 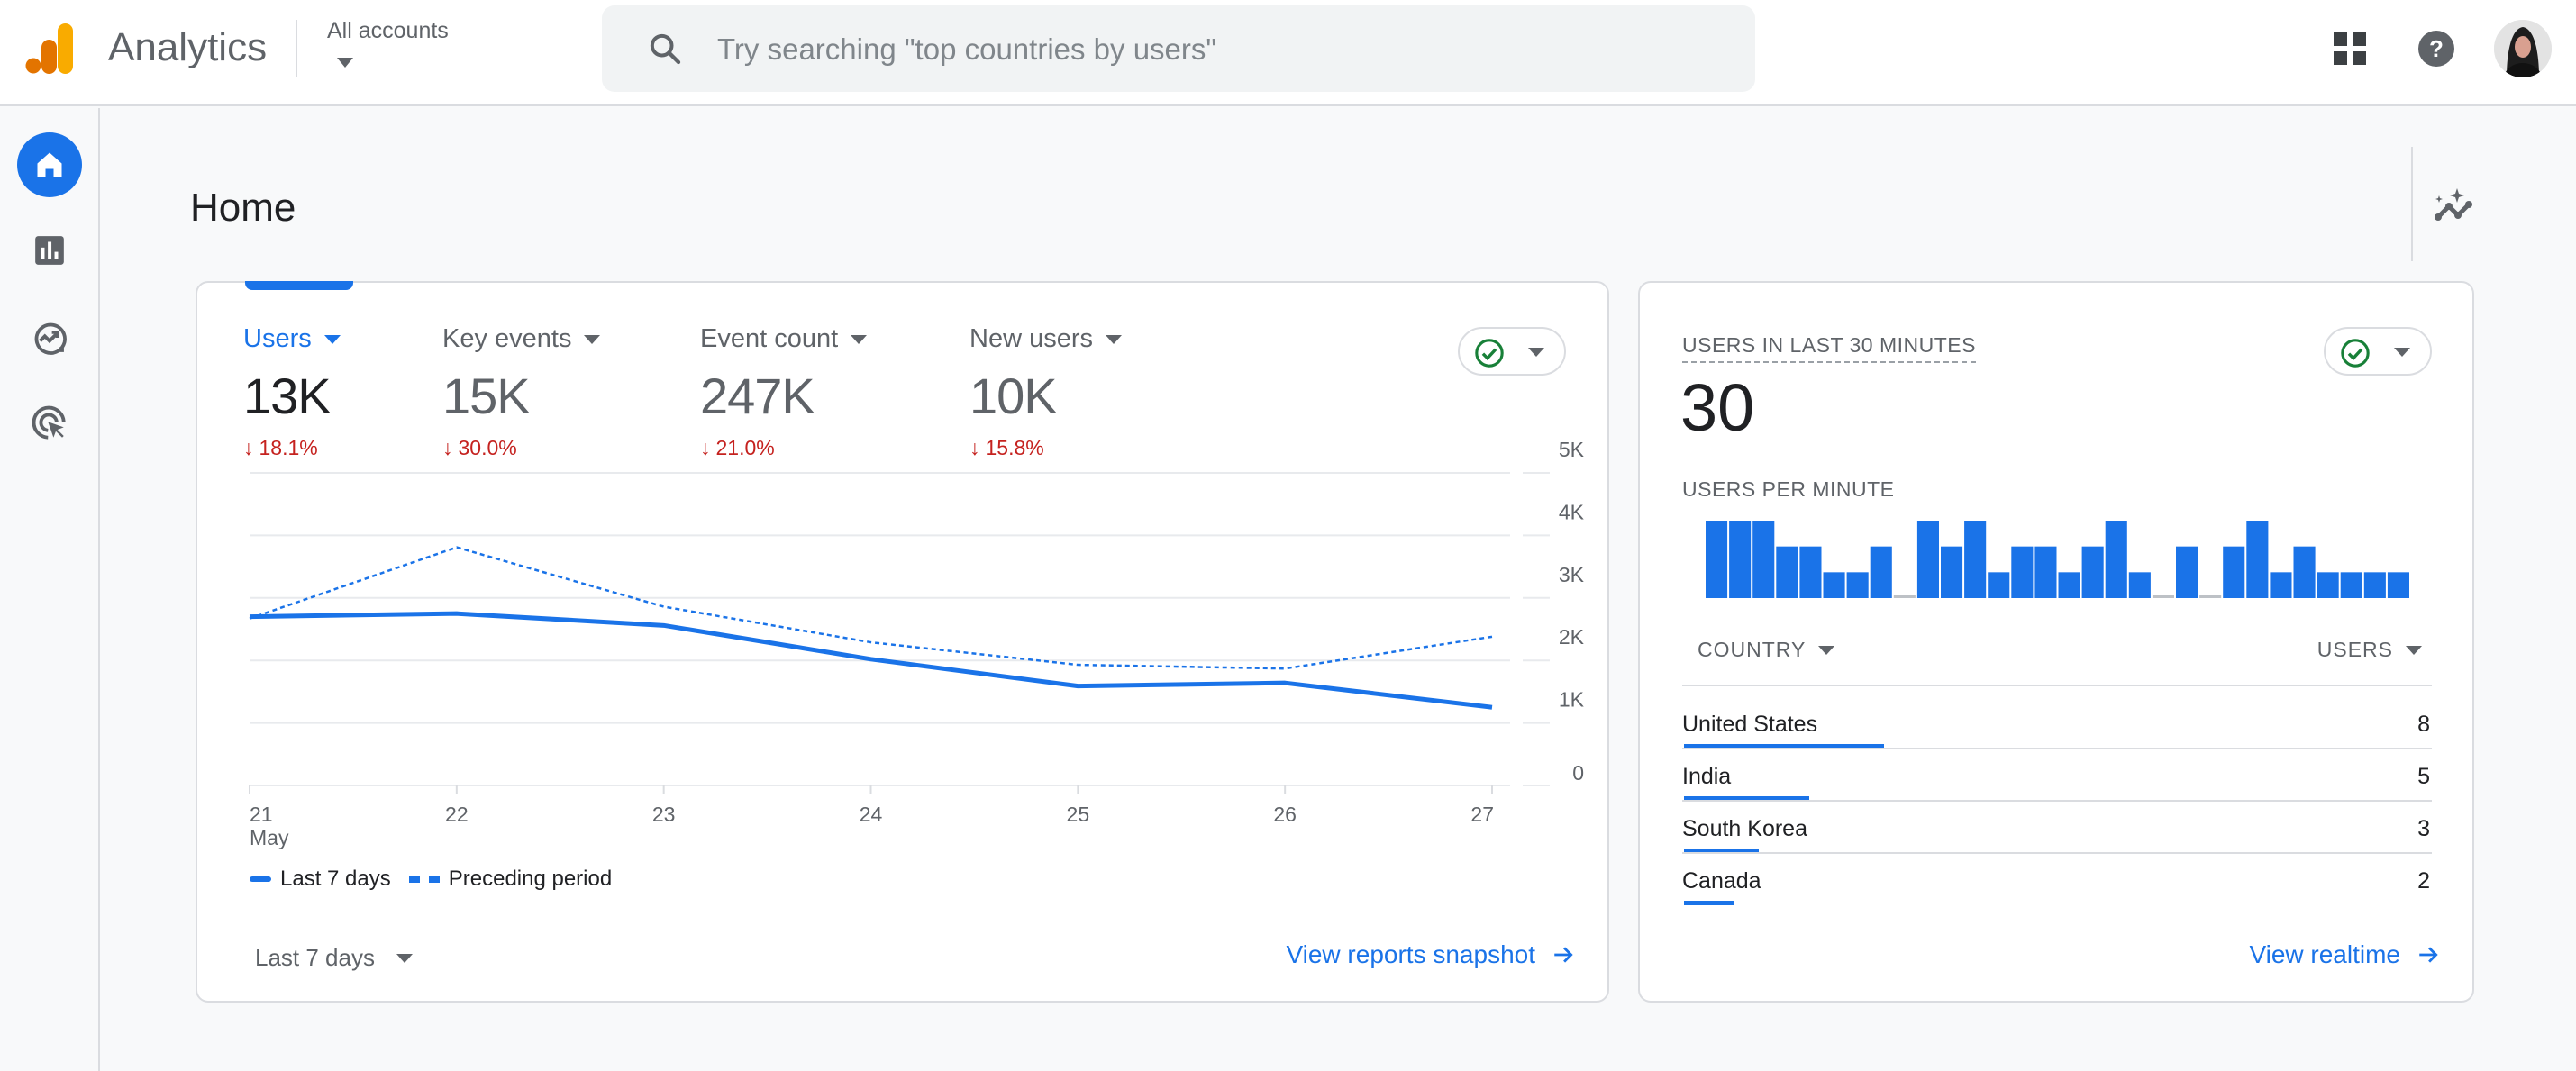 I want to click on search-icon, so click(x=665, y=49).